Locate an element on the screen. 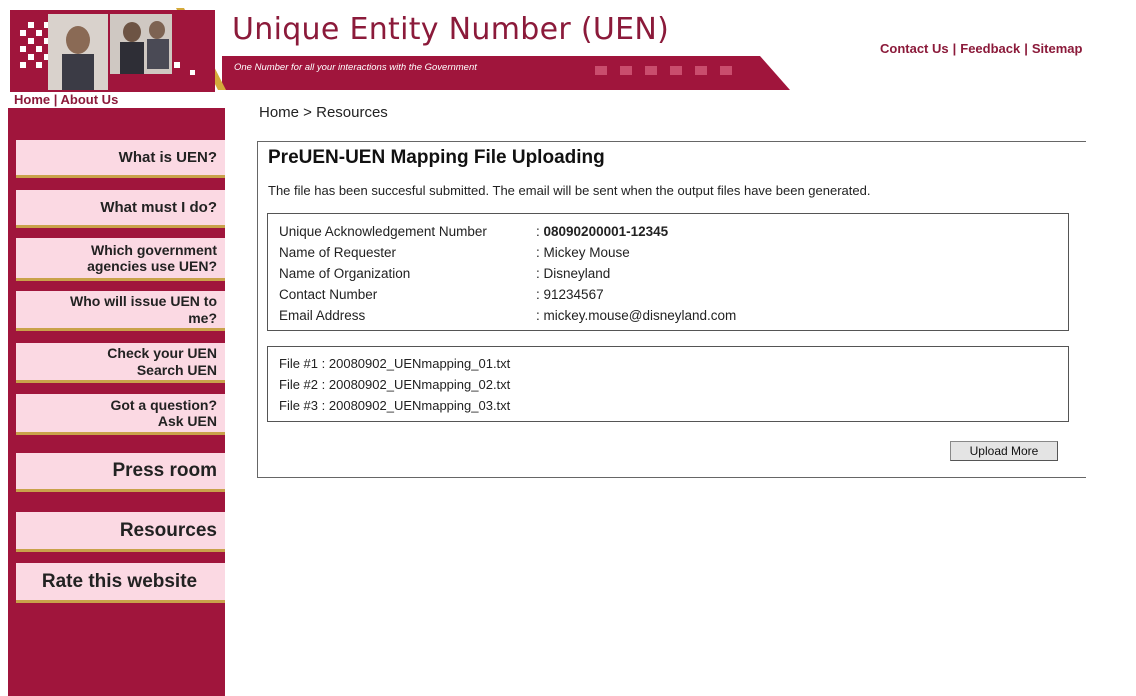 The image size is (1136, 696). sitemap-link: Sitemap is located at coordinates (1057, 48).